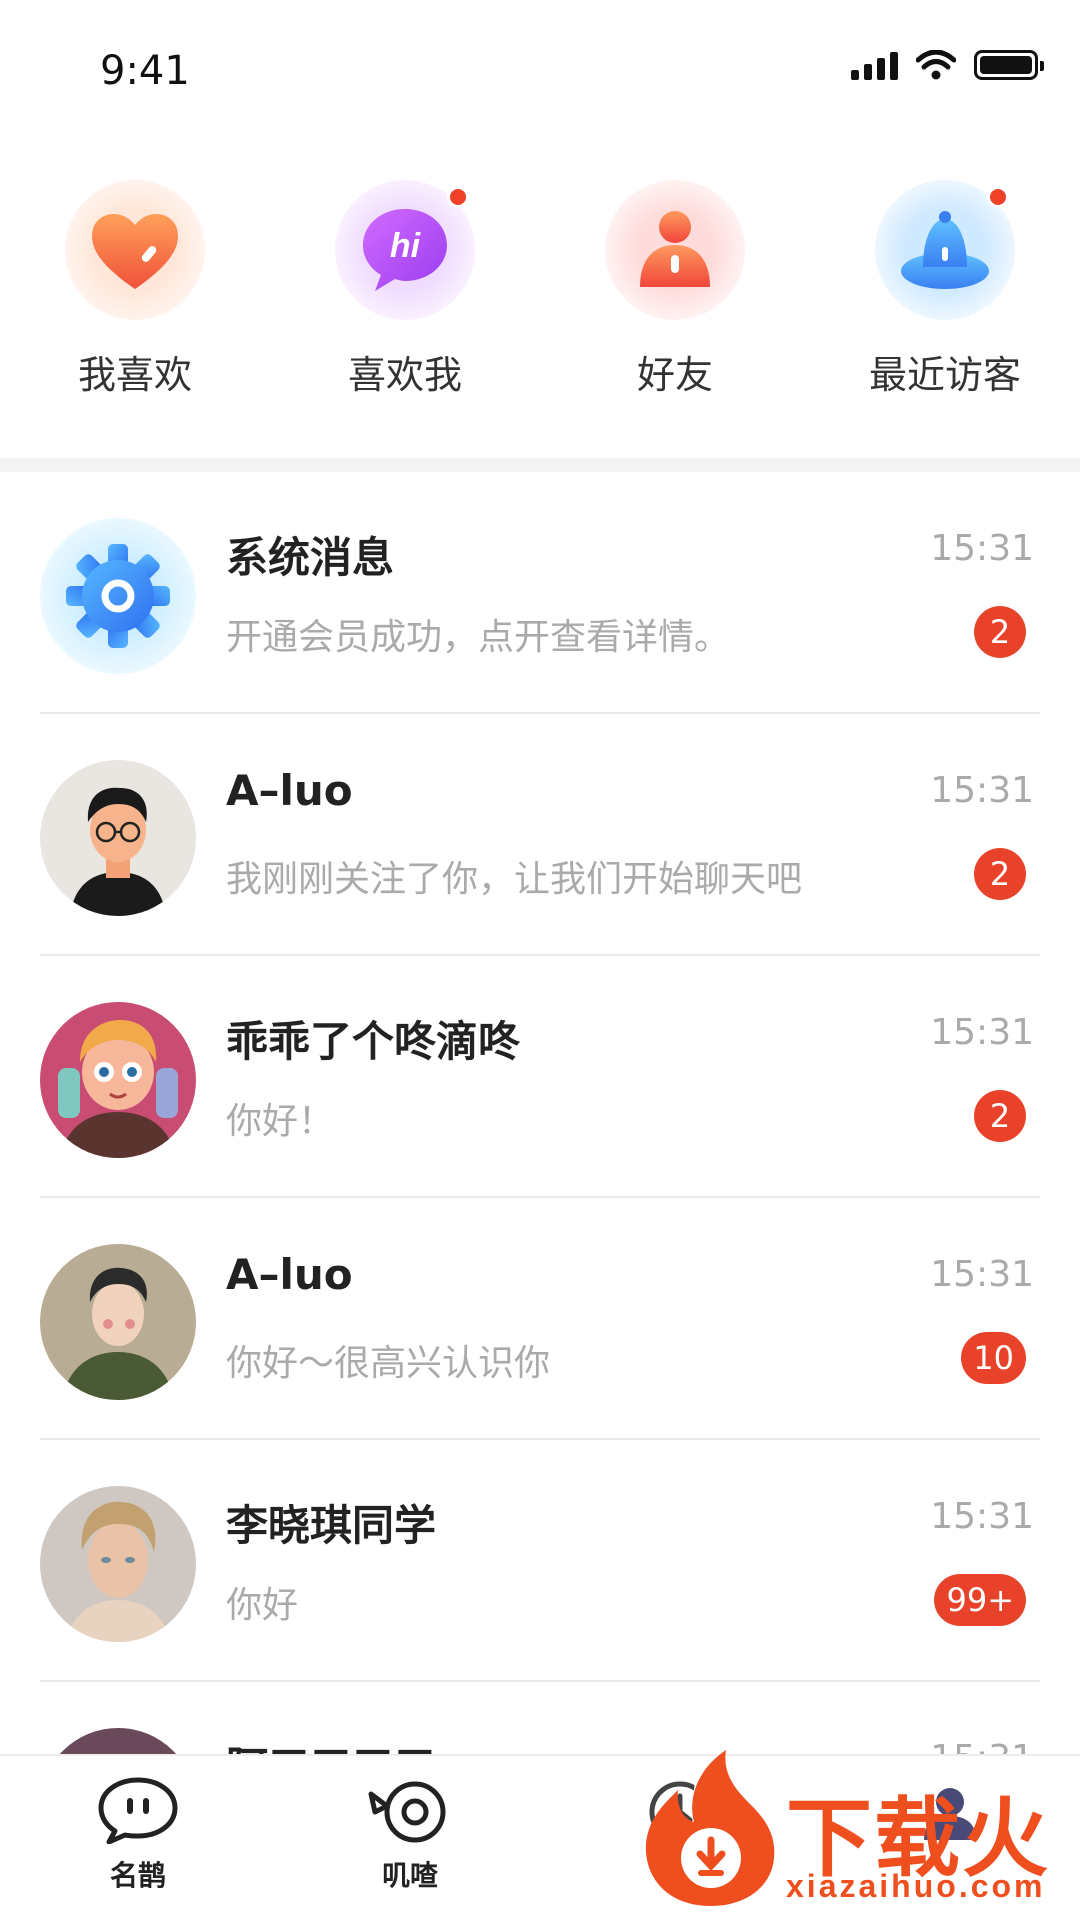  What do you see at coordinates (916, 1886) in the screenshot?
I see `watermark-url: xiazaihuo.com` at bounding box center [916, 1886].